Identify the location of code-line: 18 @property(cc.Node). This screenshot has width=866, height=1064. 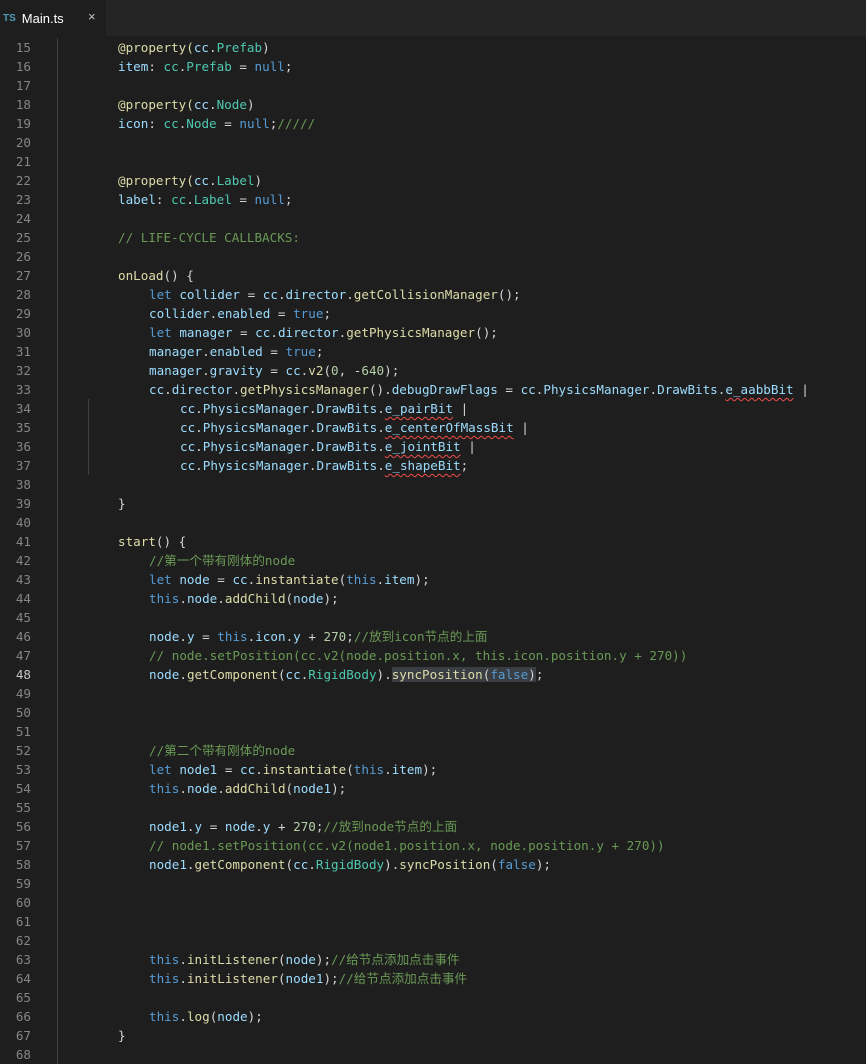
(433, 104).